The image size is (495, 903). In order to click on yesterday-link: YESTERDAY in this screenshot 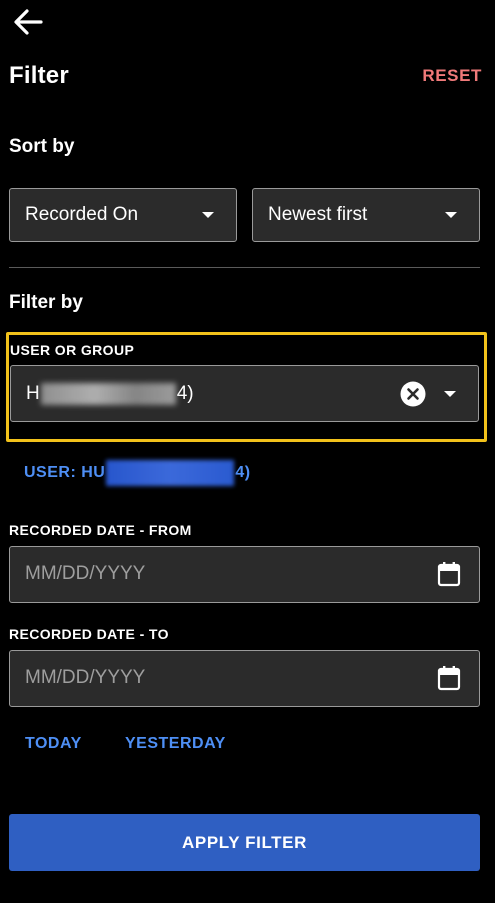, I will do `click(175, 744)`.